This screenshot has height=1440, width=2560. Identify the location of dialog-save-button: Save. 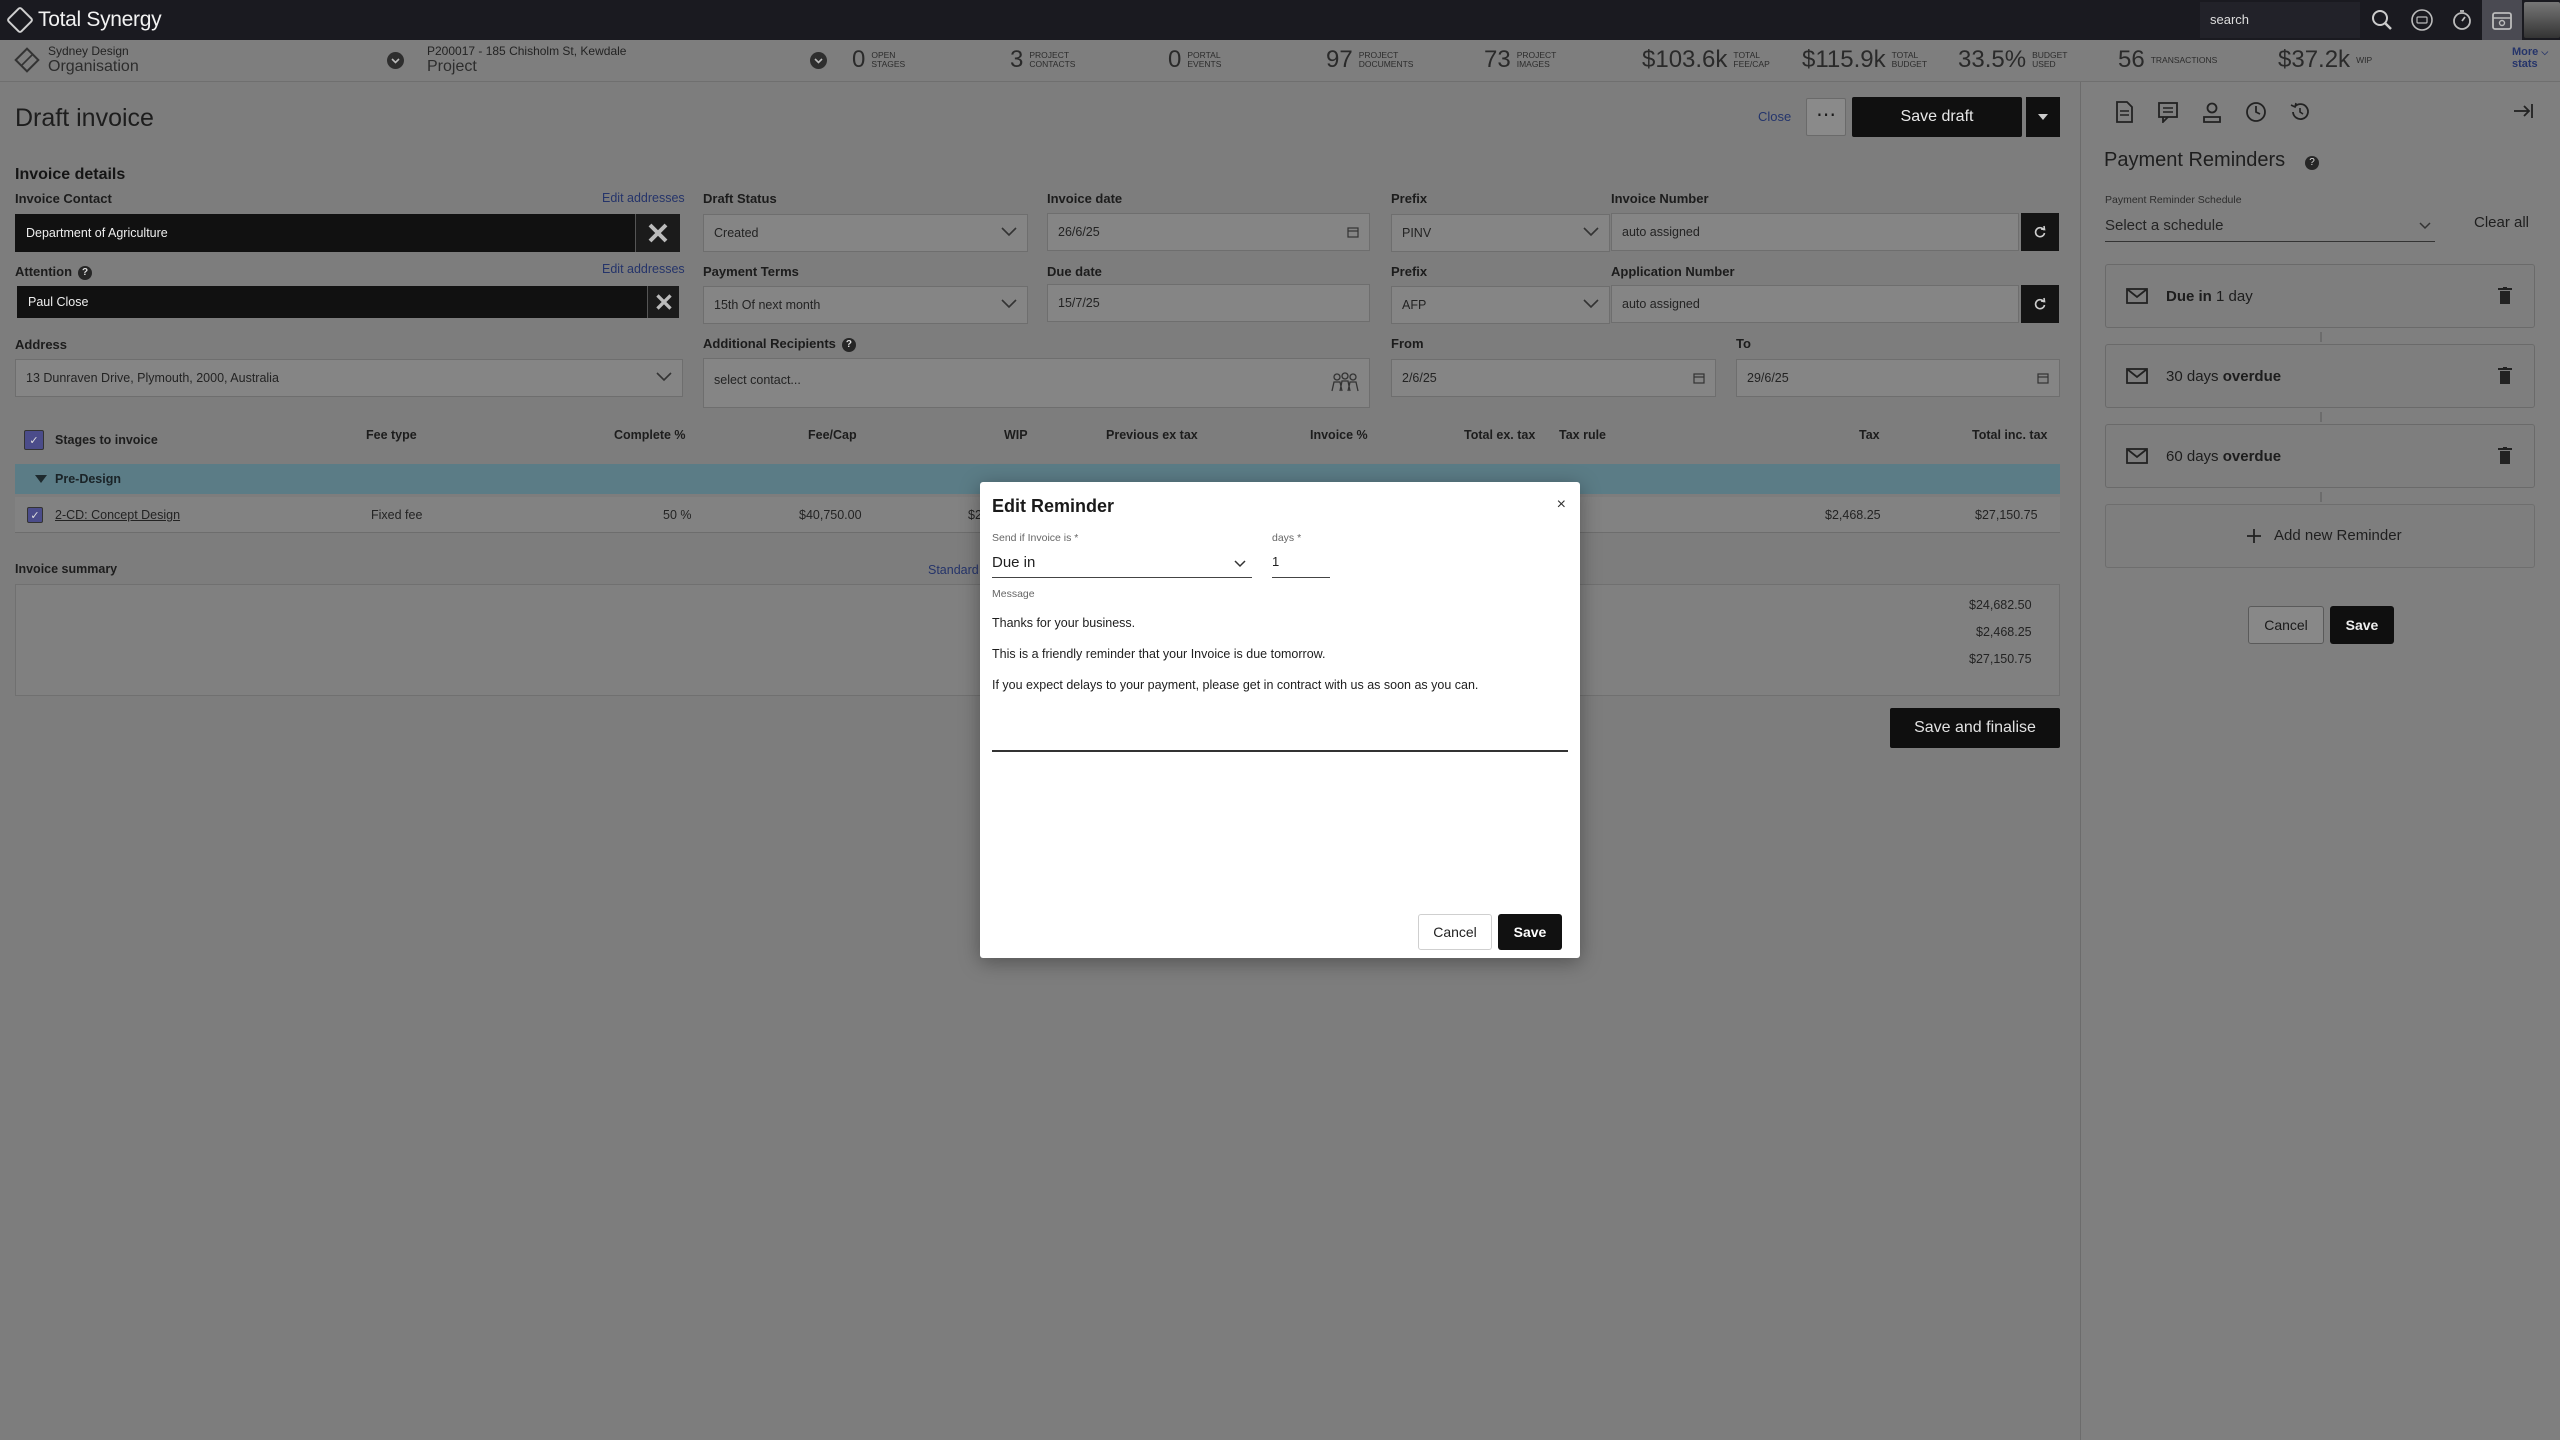
(1530, 932).